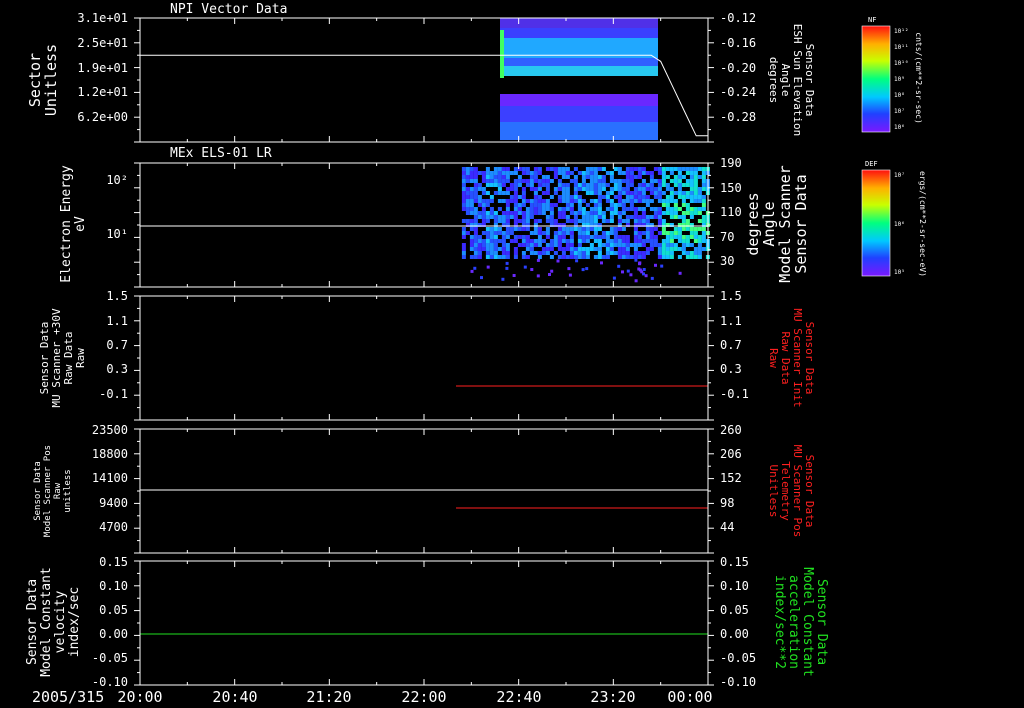 The width and height of the screenshot is (1024, 708). Describe the element at coordinates (38, 491) in the screenshot. I see `y-axis-label: Sensor Data` at that location.